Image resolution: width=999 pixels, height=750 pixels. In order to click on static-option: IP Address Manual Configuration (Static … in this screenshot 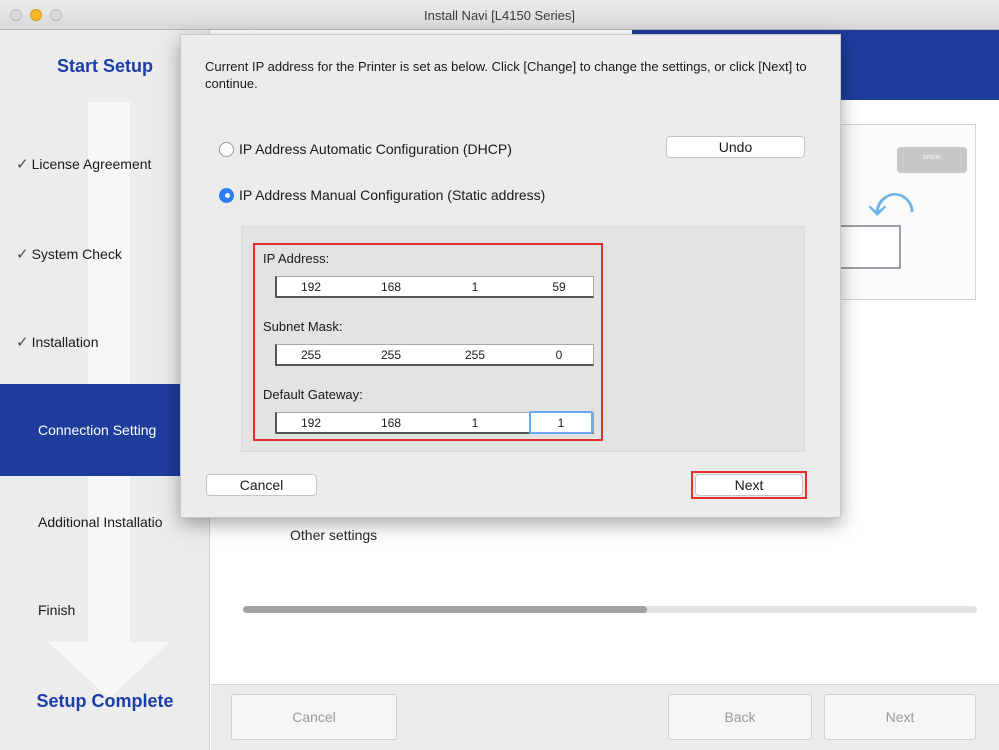, I will do `click(382, 195)`.